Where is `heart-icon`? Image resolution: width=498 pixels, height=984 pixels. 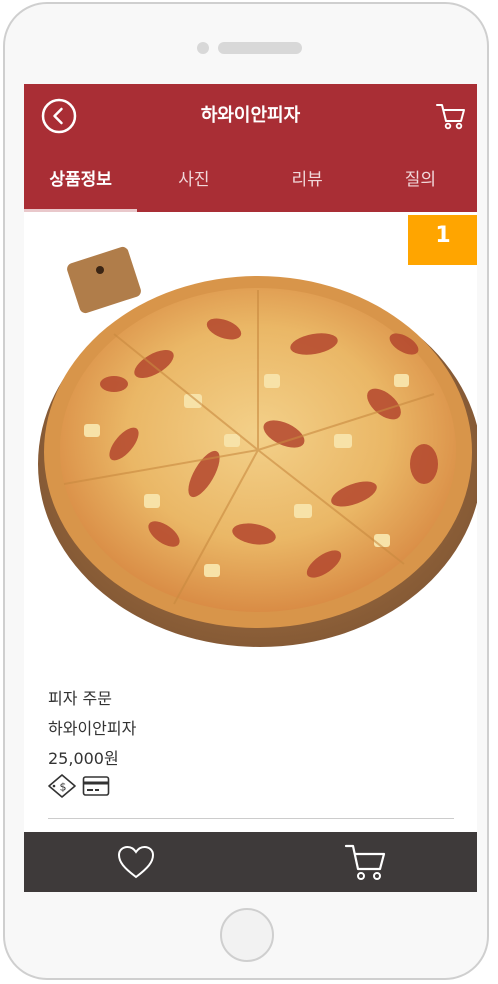 heart-icon is located at coordinates (136, 862).